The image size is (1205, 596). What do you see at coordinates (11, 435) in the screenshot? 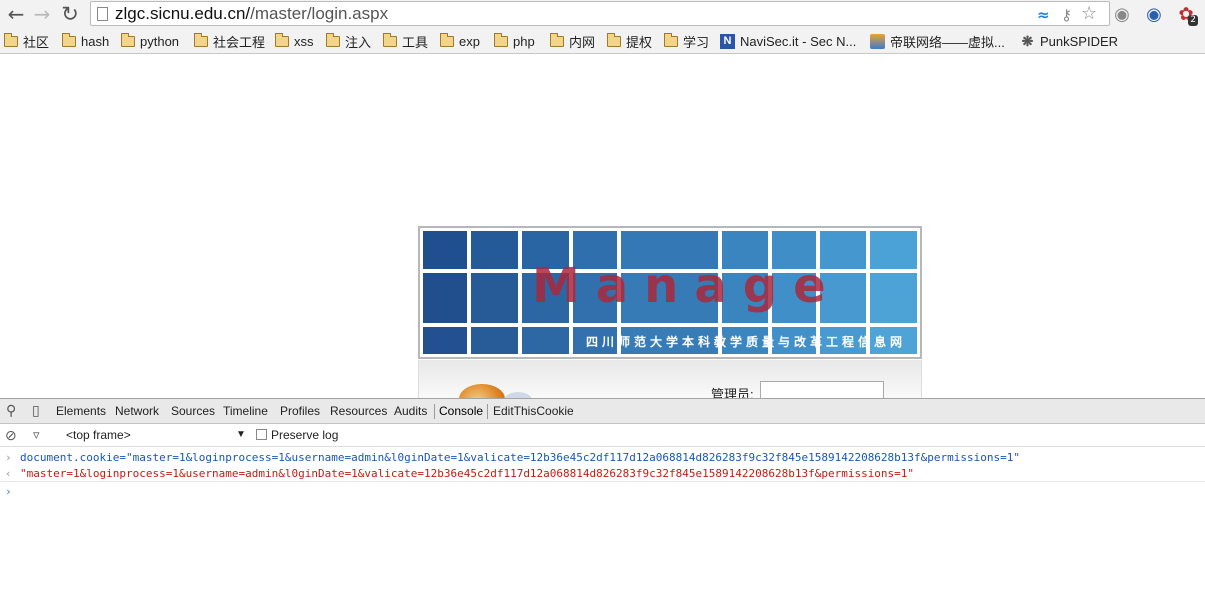
I see `clear-console-icon: ⊘` at bounding box center [11, 435].